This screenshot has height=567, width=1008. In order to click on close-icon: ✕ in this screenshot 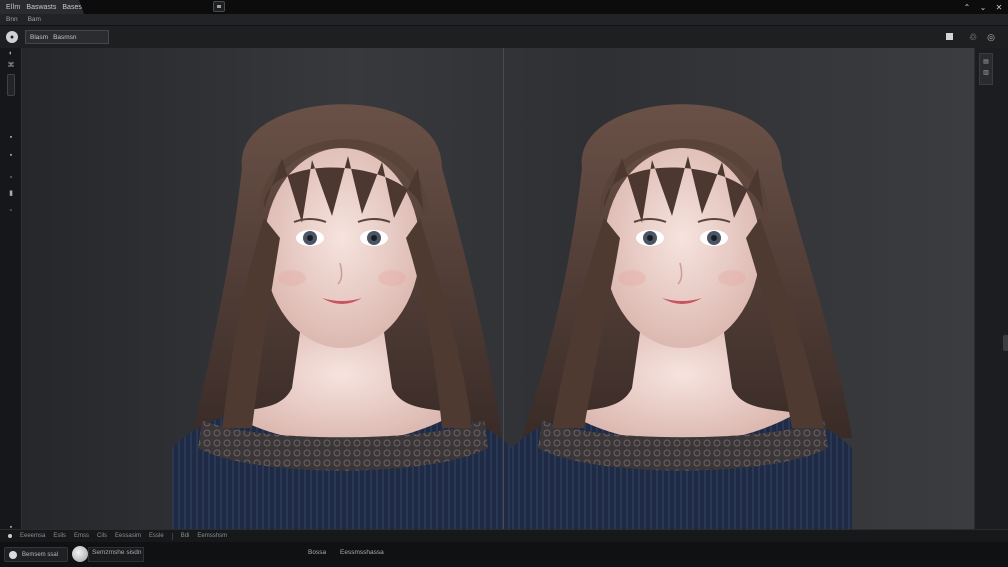, I will do `click(999, 7)`.